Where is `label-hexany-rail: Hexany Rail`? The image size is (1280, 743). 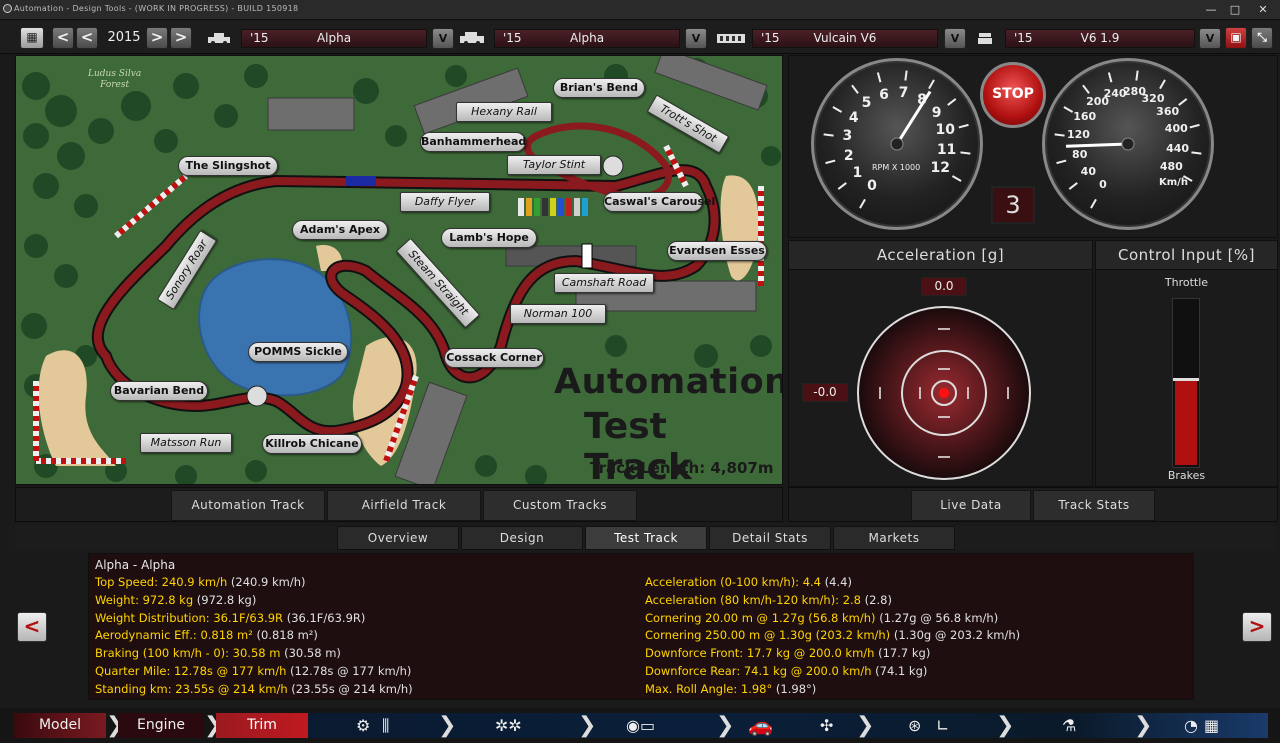 label-hexany-rail: Hexany Rail is located at coordinates (504, 112).